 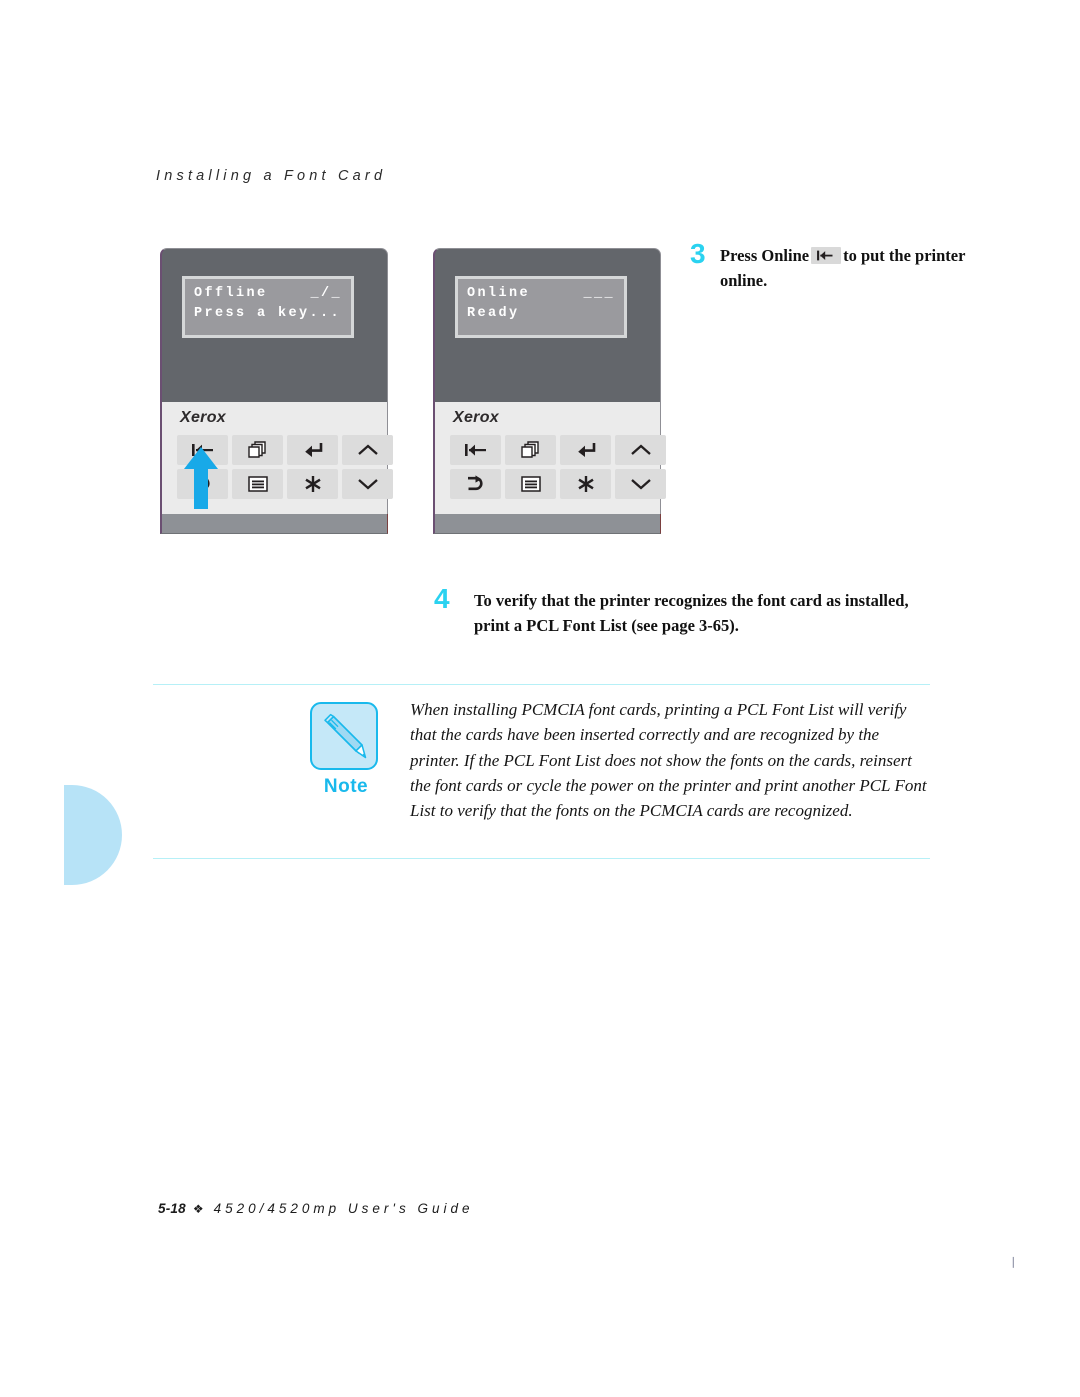 What do you see at coordinates (442, 598) in the screenshot?
I see `step-4-number: 4` at bounding box center [442, 598].